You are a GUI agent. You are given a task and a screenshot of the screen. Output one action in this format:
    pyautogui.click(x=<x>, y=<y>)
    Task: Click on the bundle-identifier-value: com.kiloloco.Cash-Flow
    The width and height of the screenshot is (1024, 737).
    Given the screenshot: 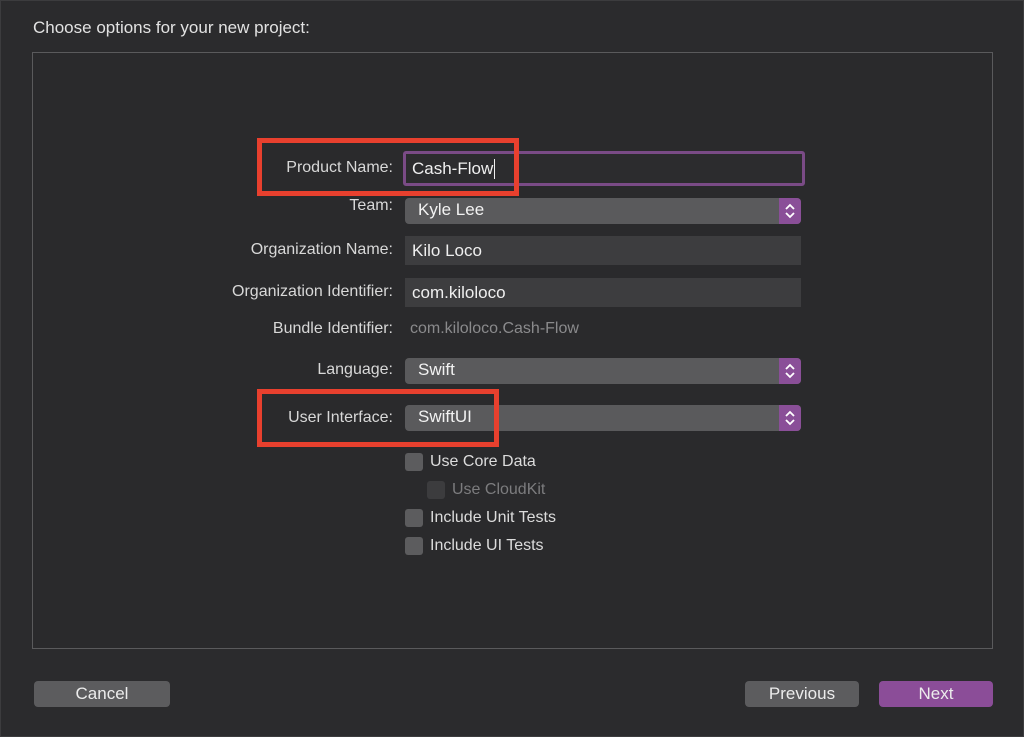 What is the action you would take?
    pyautogui.click(x=494, y=328)
    